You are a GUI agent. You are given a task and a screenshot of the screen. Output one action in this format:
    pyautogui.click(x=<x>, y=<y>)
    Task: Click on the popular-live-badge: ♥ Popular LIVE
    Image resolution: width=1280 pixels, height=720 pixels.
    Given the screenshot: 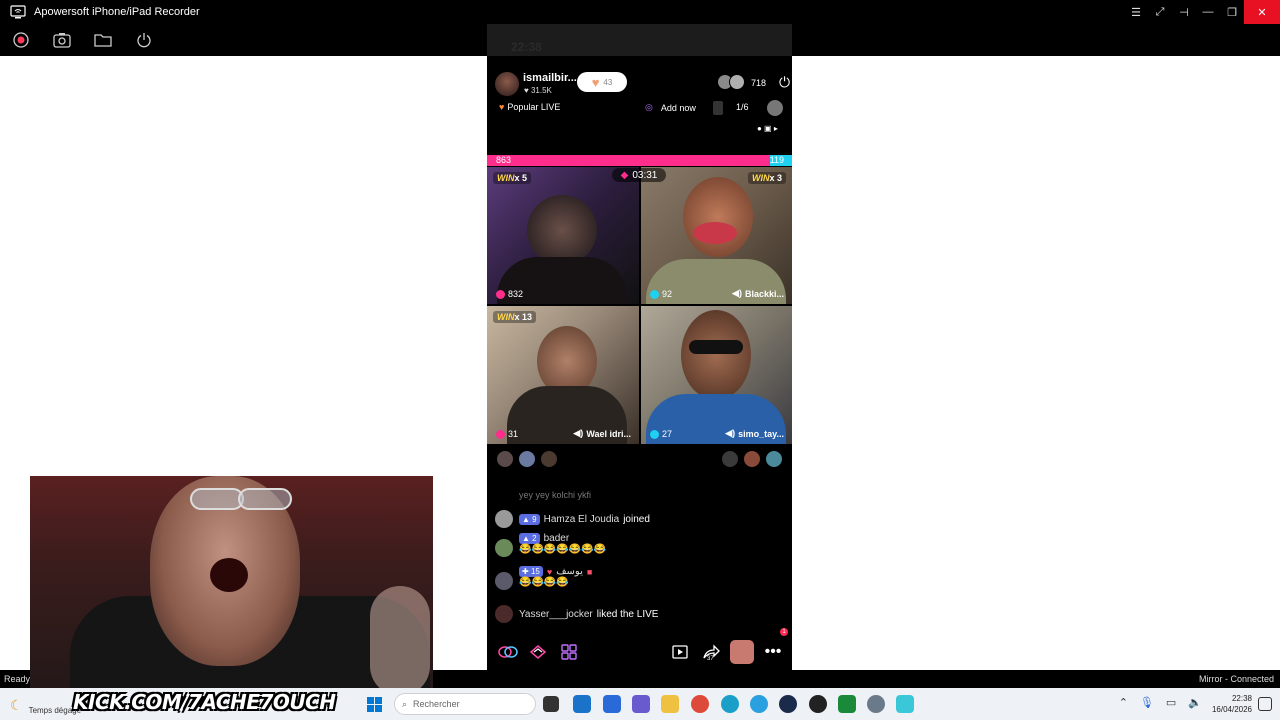 What is the action you would take?
    pyautogui.click(x=529, y=107)
    